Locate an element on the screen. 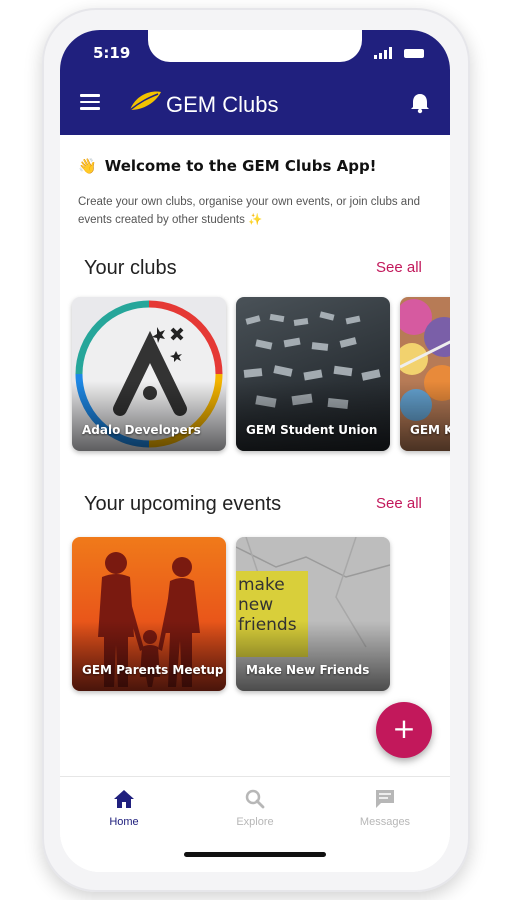  nav-label: Explore is located at coordinates (255, 822).